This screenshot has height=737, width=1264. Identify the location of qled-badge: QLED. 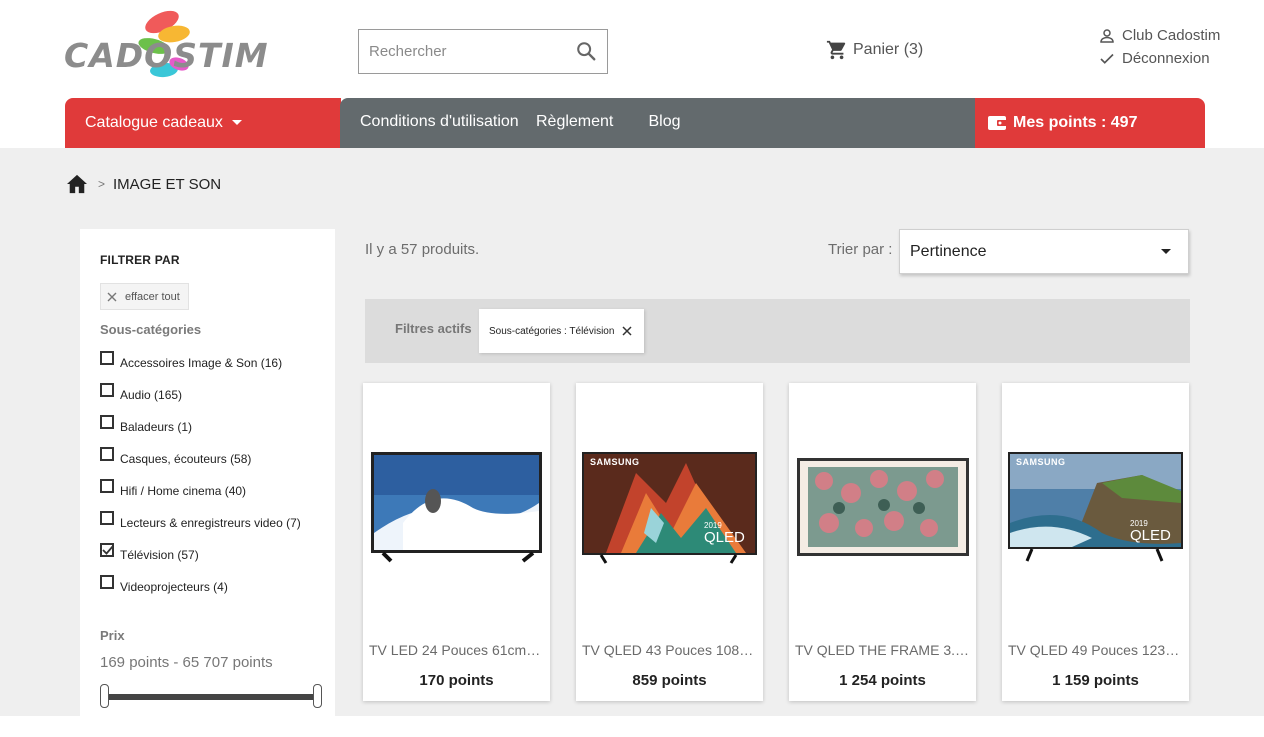
(1150, 535).